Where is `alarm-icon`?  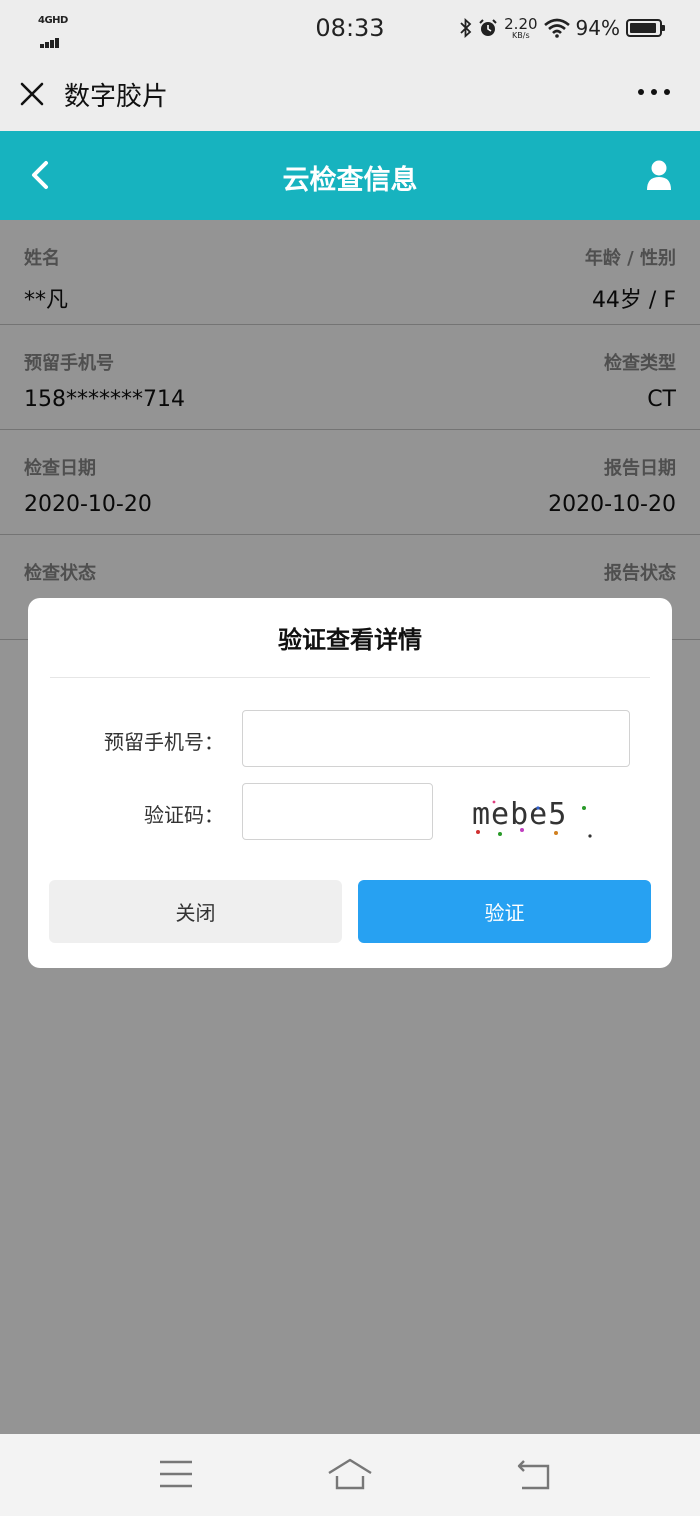
alarm-icon is located at coordinates (488, 27).